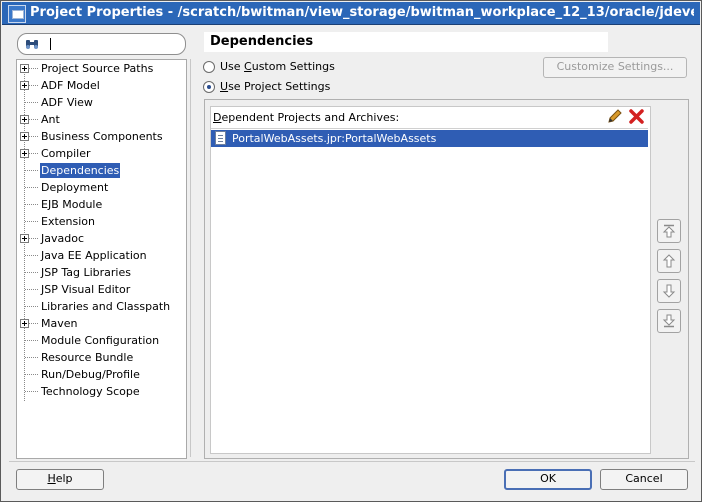  I want to click on tree-item-module-configuration: Module Configuration, so click(101, 340).